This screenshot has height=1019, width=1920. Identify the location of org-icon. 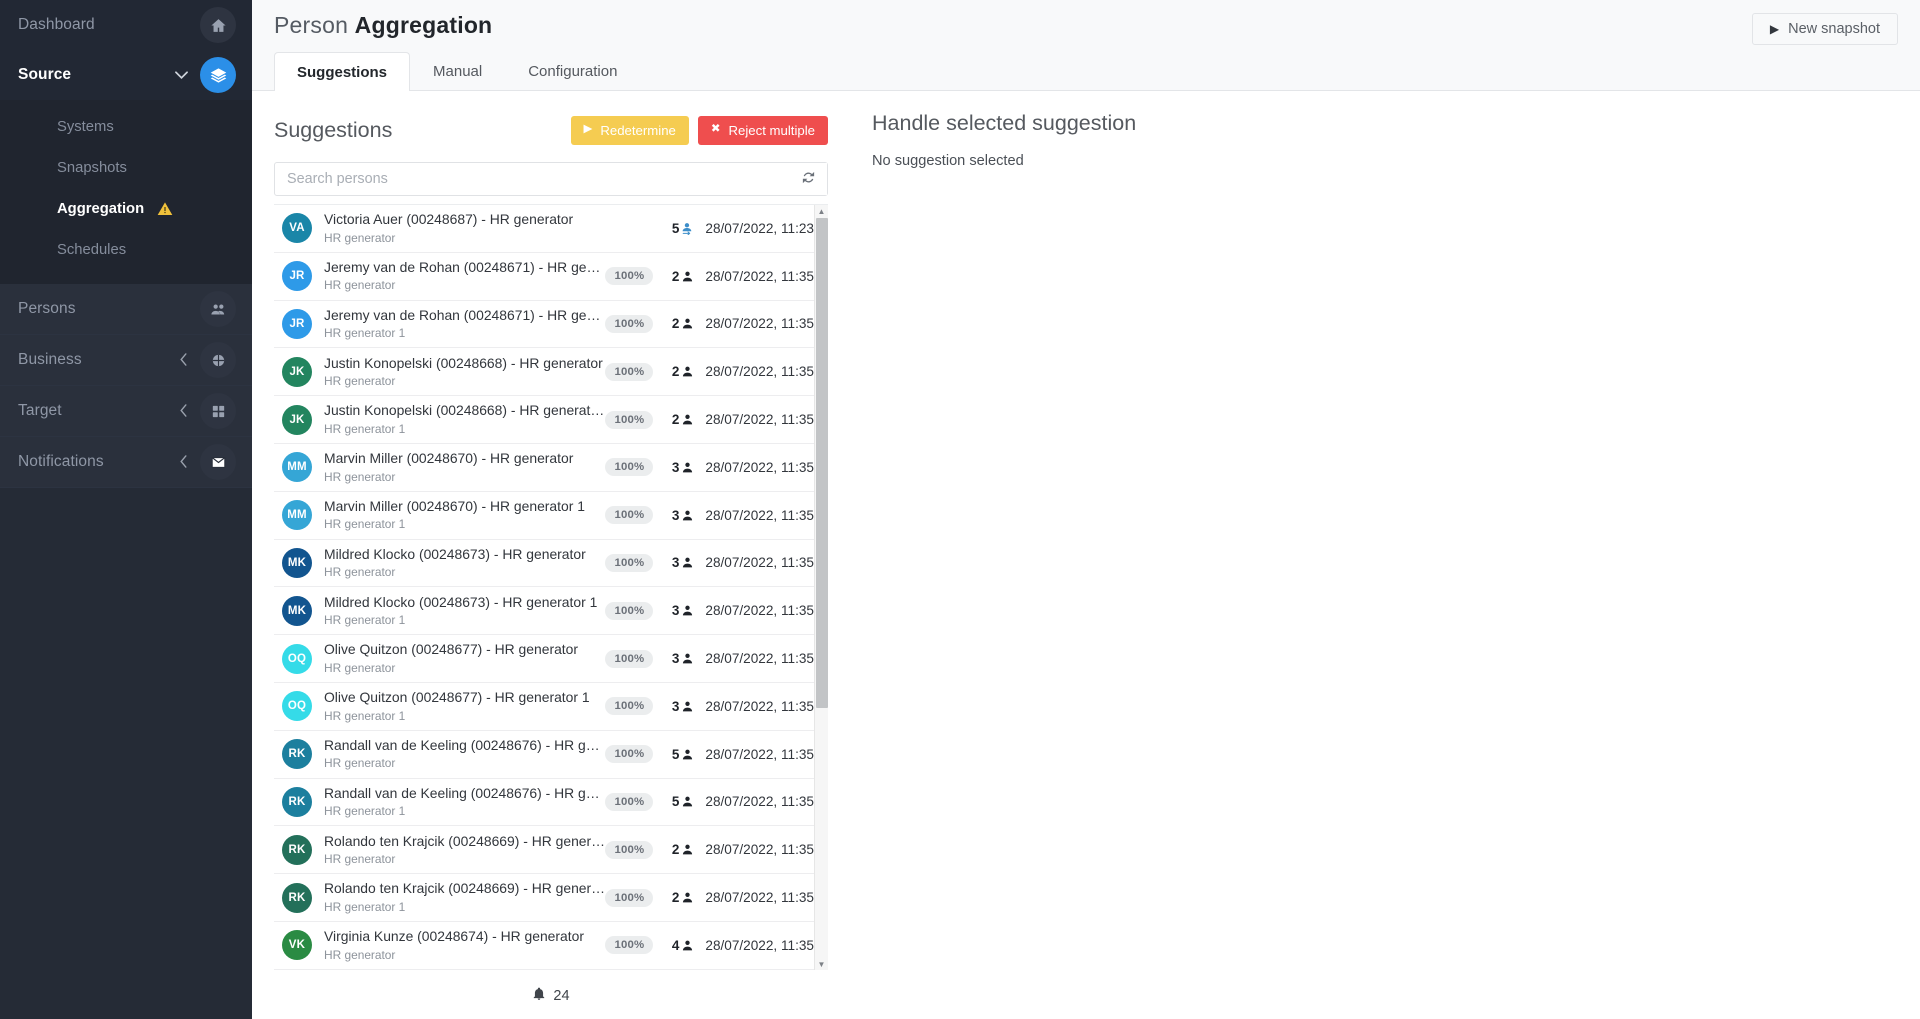
(218, 360).